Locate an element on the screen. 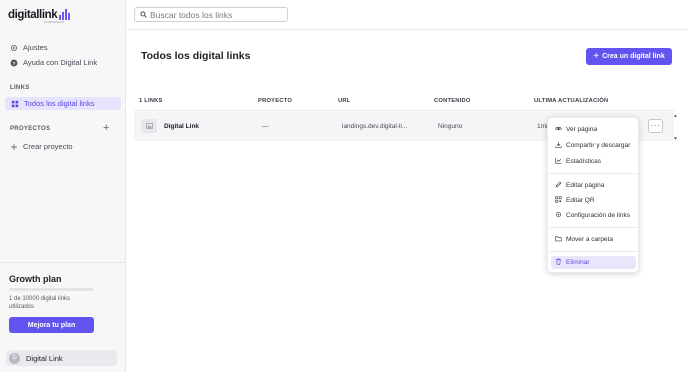  menu-item-label: Editar página is located at coordinates (585, 185).